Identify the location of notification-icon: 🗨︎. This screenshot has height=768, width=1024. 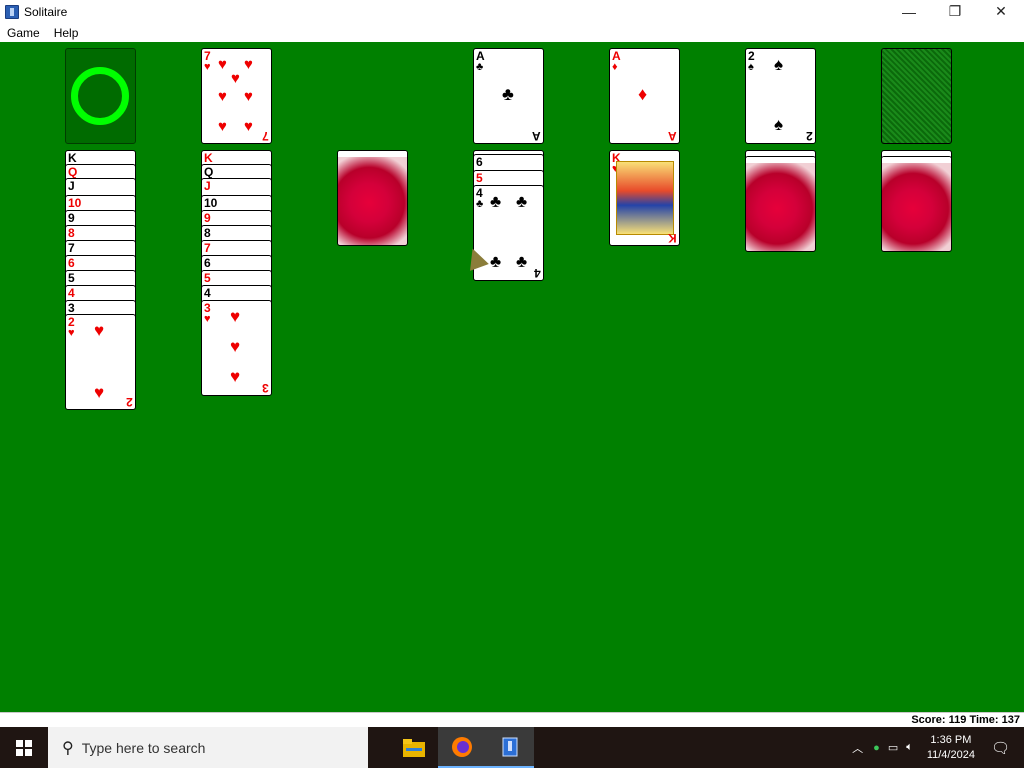
(1000, 748).